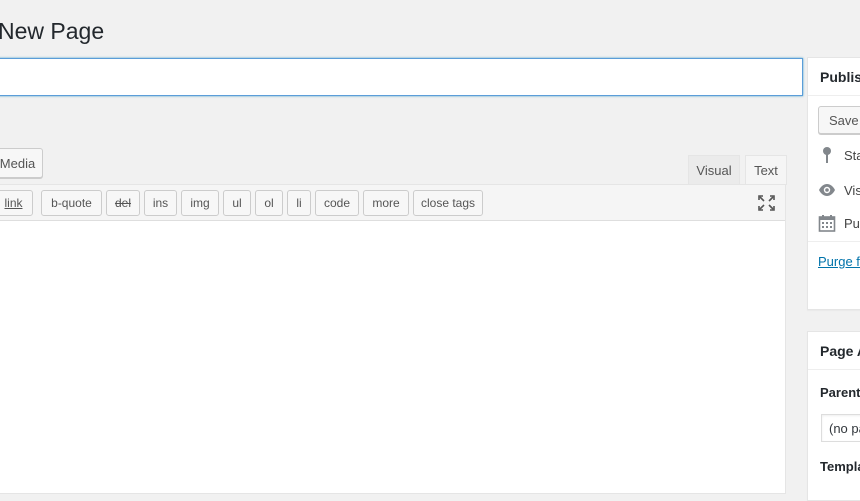  Describe the element at coordinates (840, 351) in the screenshot. I see `page-attributes-title: Page Attributes` at that location.